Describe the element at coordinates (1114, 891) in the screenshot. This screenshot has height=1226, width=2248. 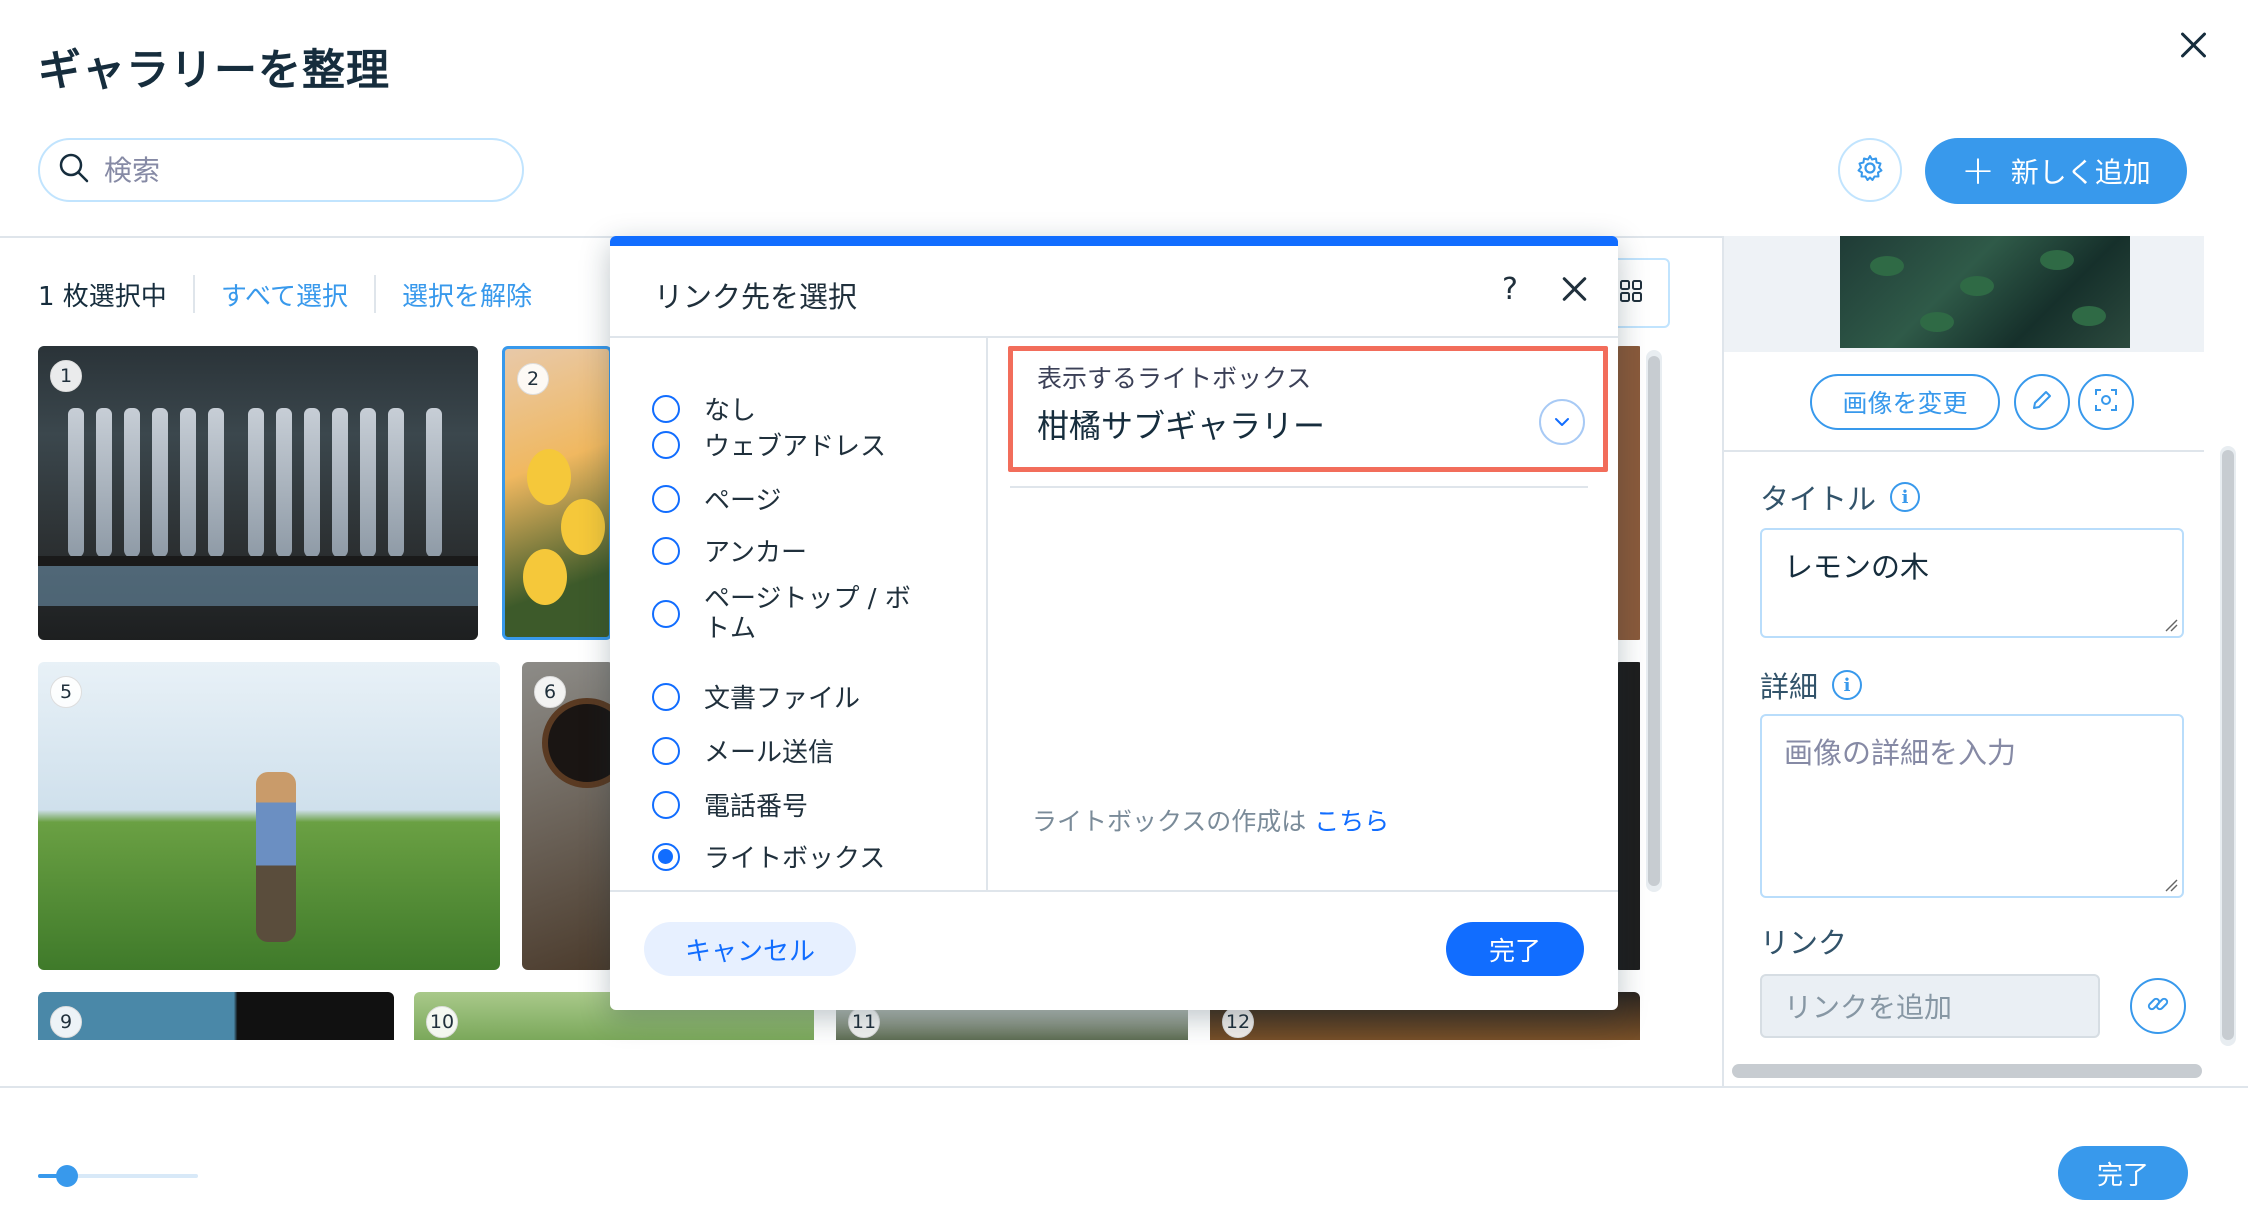
I see `dialog-footer-divider` at that location.